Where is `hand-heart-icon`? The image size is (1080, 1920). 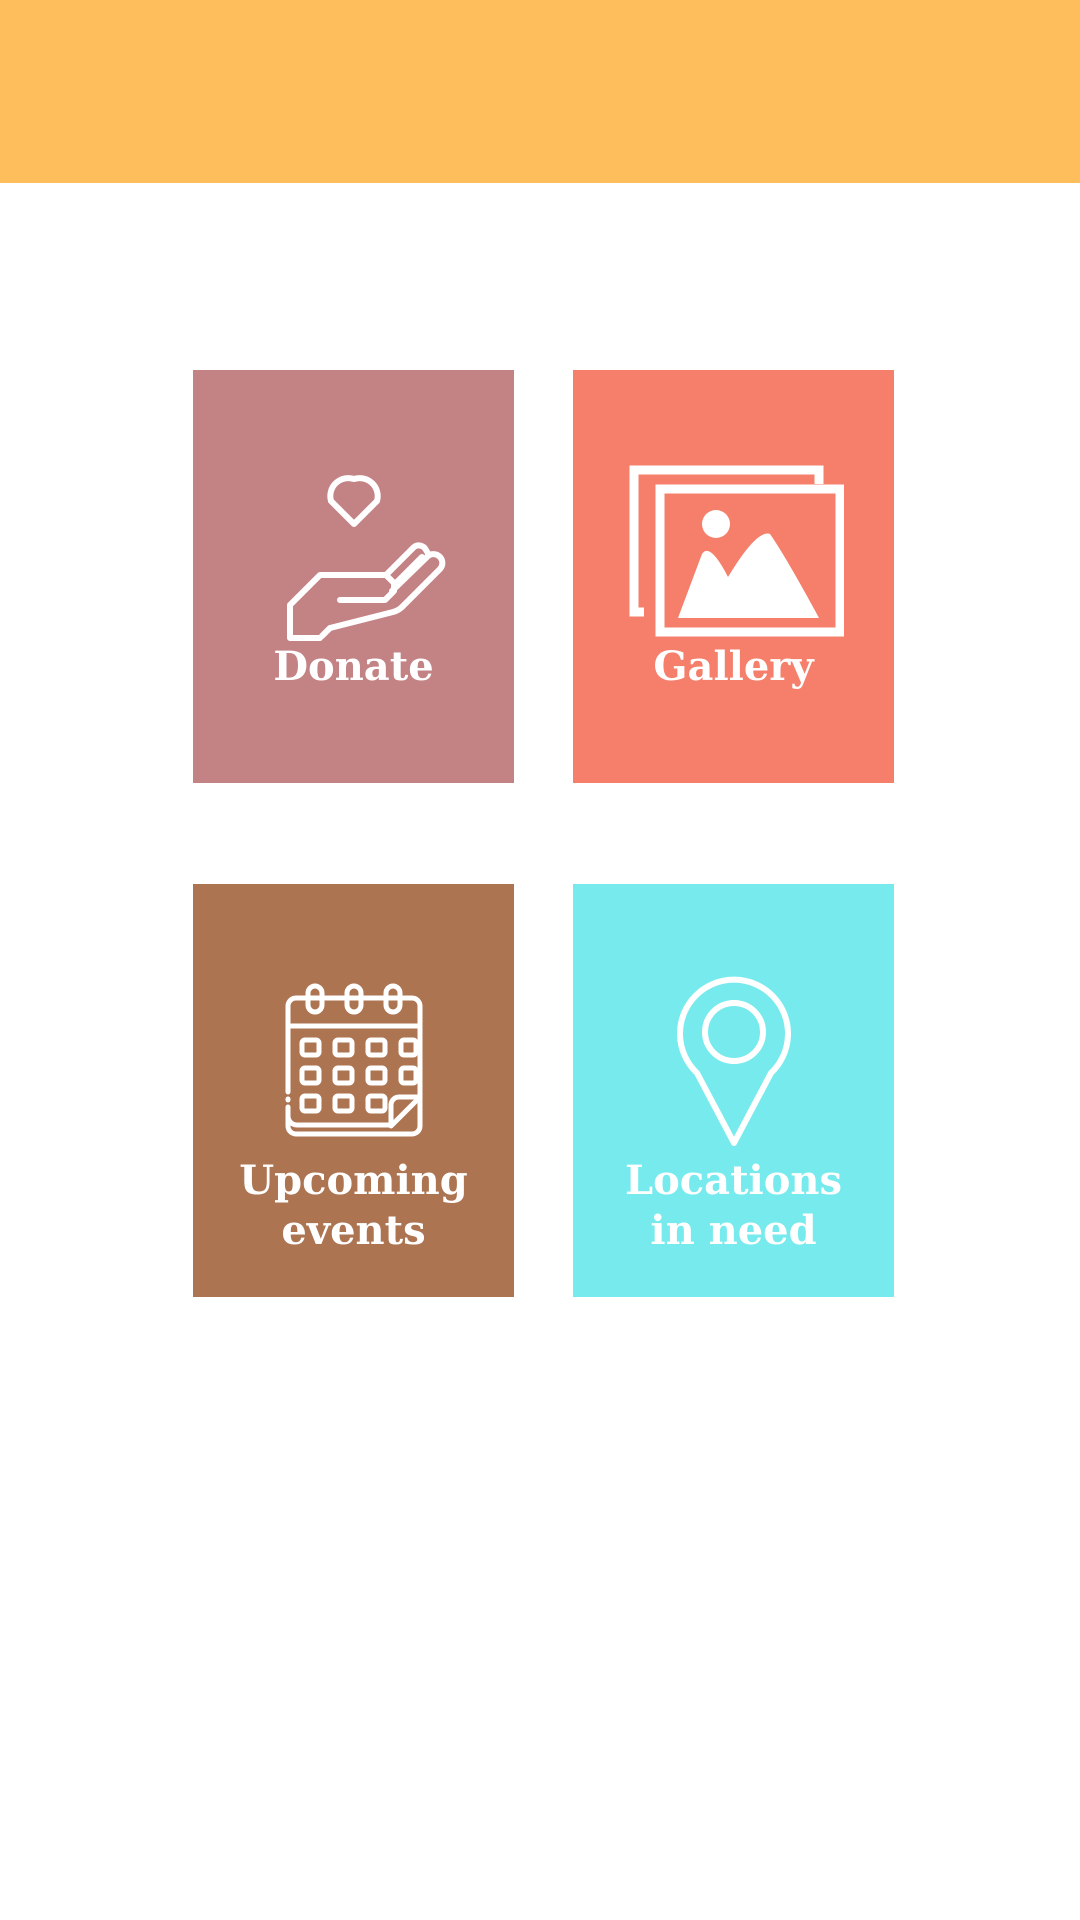 hand-heart-icon is located at coordinates (354, 552).